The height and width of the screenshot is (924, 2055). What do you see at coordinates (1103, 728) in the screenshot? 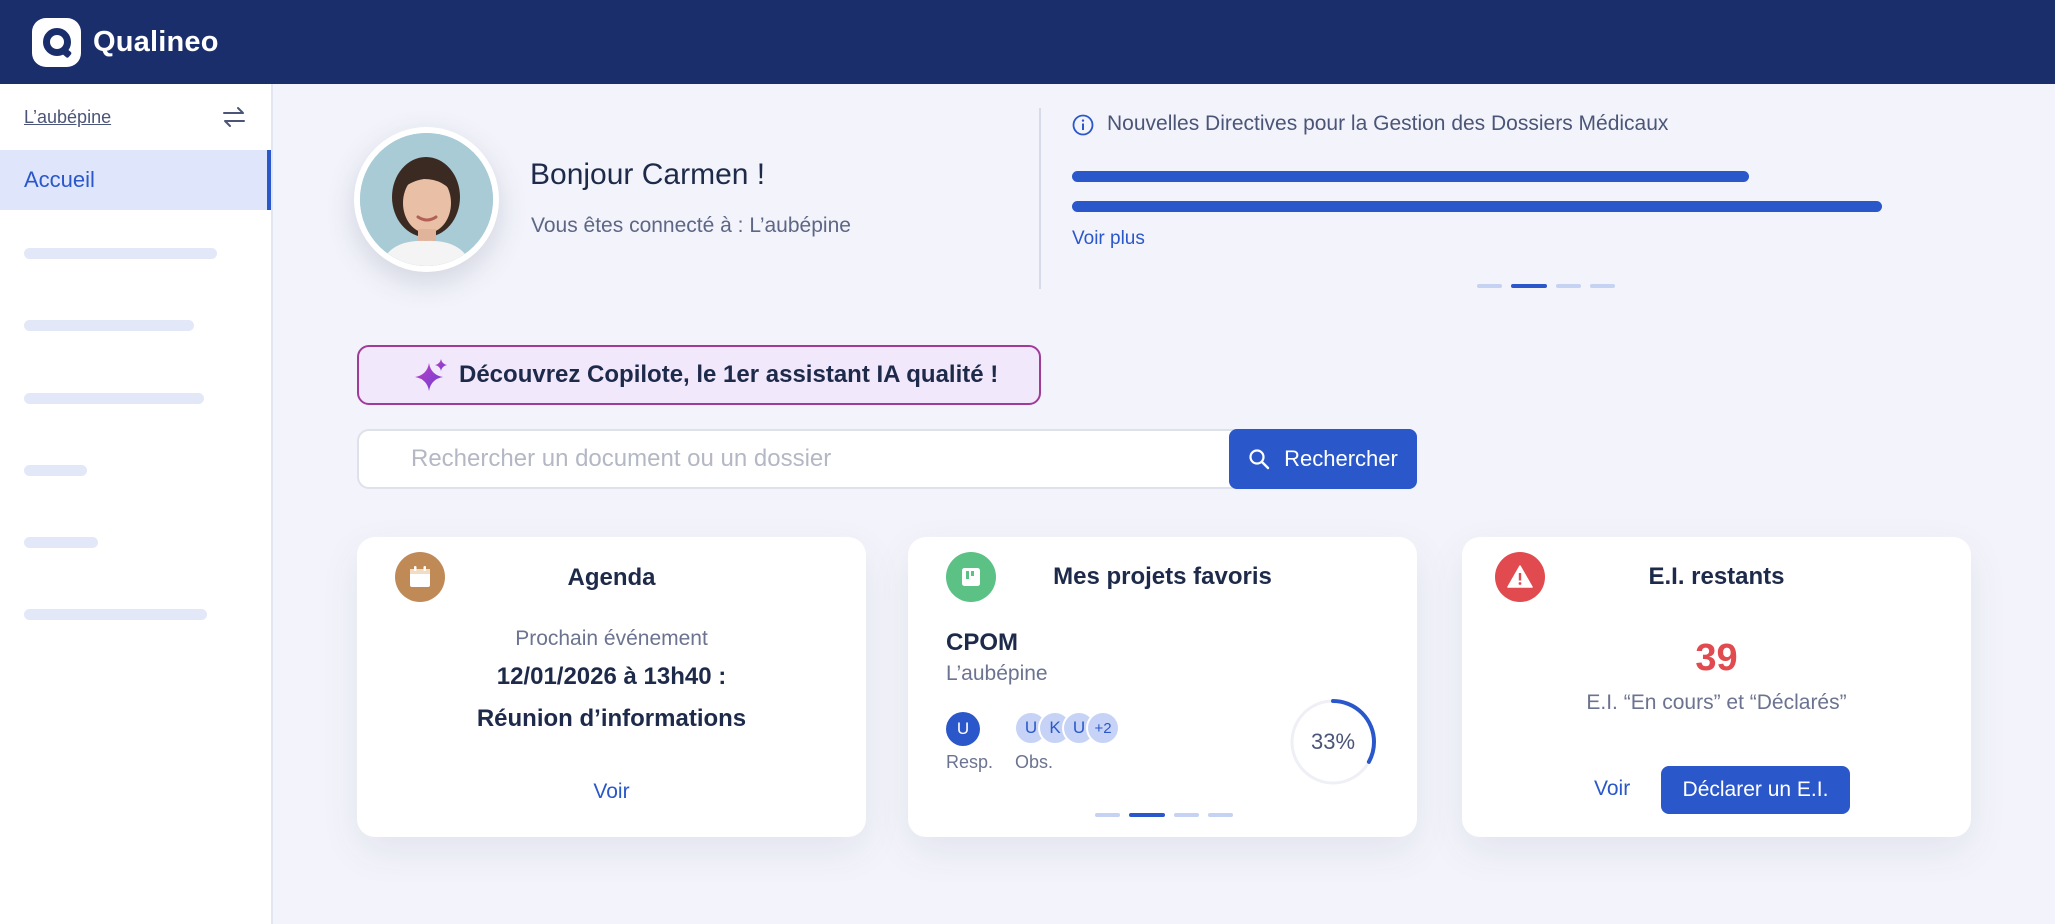
I see `observer-more-count: +2` at bounding box center [1103, 728].